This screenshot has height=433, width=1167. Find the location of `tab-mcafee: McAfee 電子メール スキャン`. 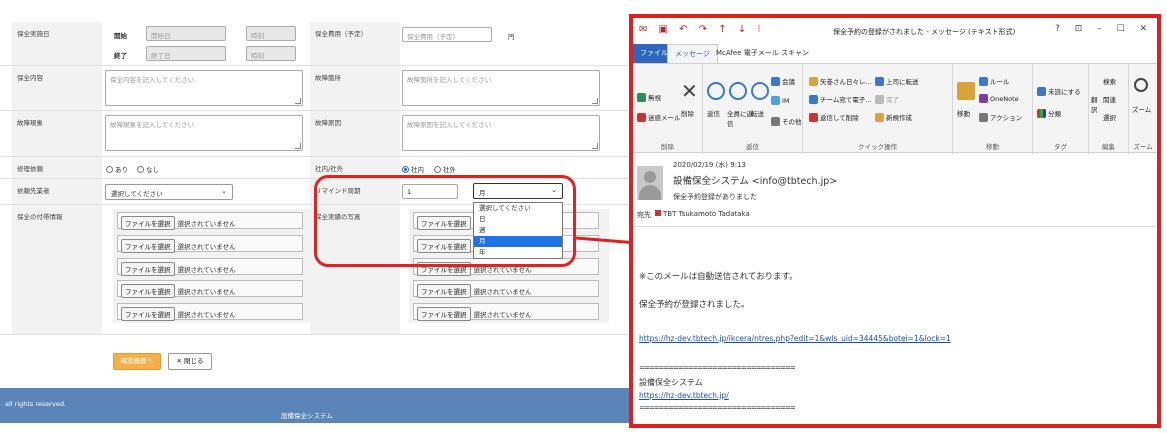

tab-mcafee: McAfee 電子メール スキャン is located at coordinates (762, 53).